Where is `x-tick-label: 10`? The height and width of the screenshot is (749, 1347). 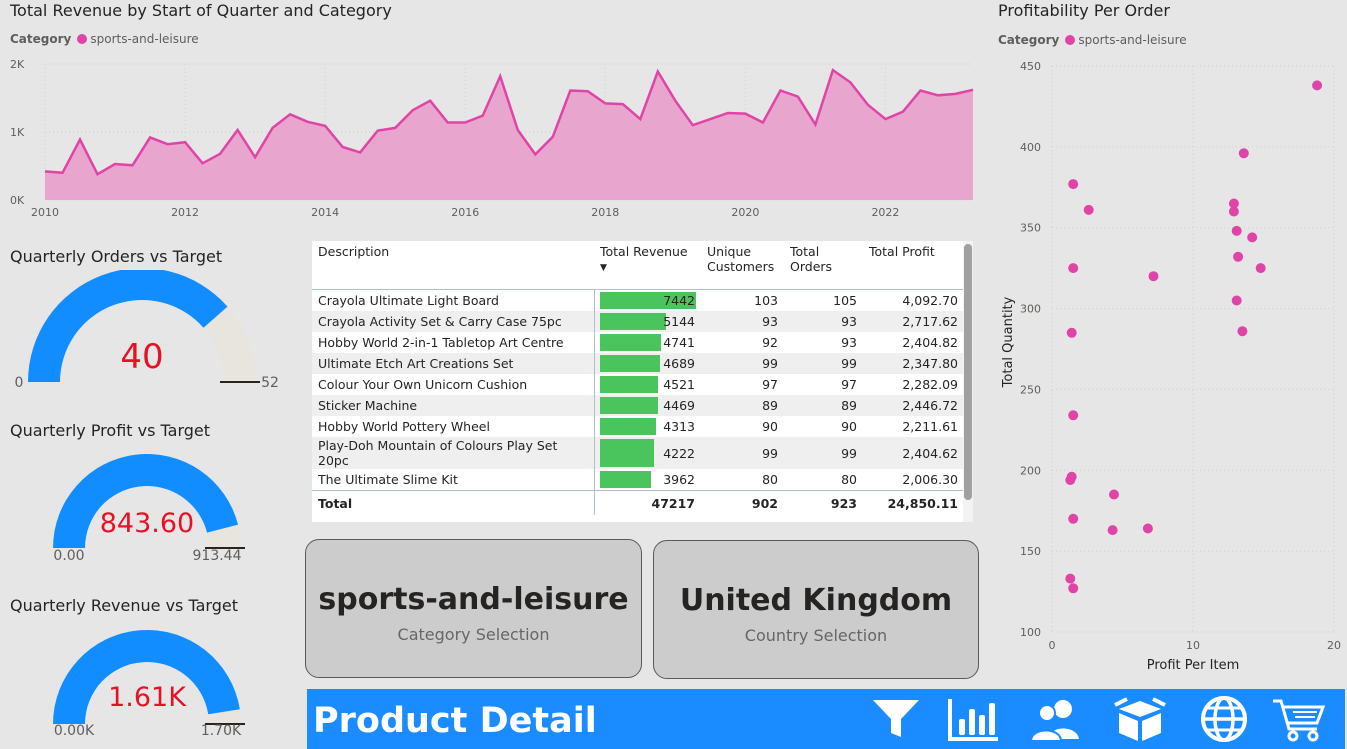 x-tick-label: 10 is located at coordinates (1193, 645).